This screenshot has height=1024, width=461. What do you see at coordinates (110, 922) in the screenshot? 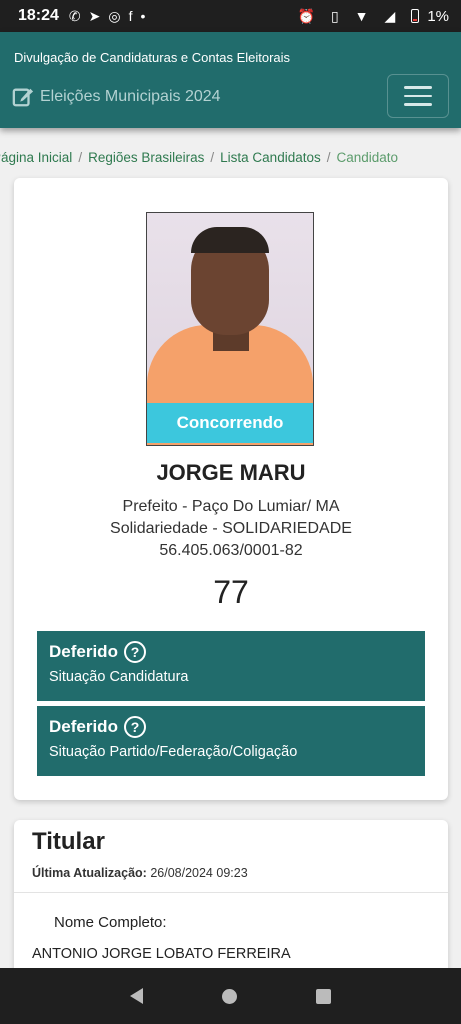
I see `full-name-label: Nome Completo:` at bounding box center [110, 922].